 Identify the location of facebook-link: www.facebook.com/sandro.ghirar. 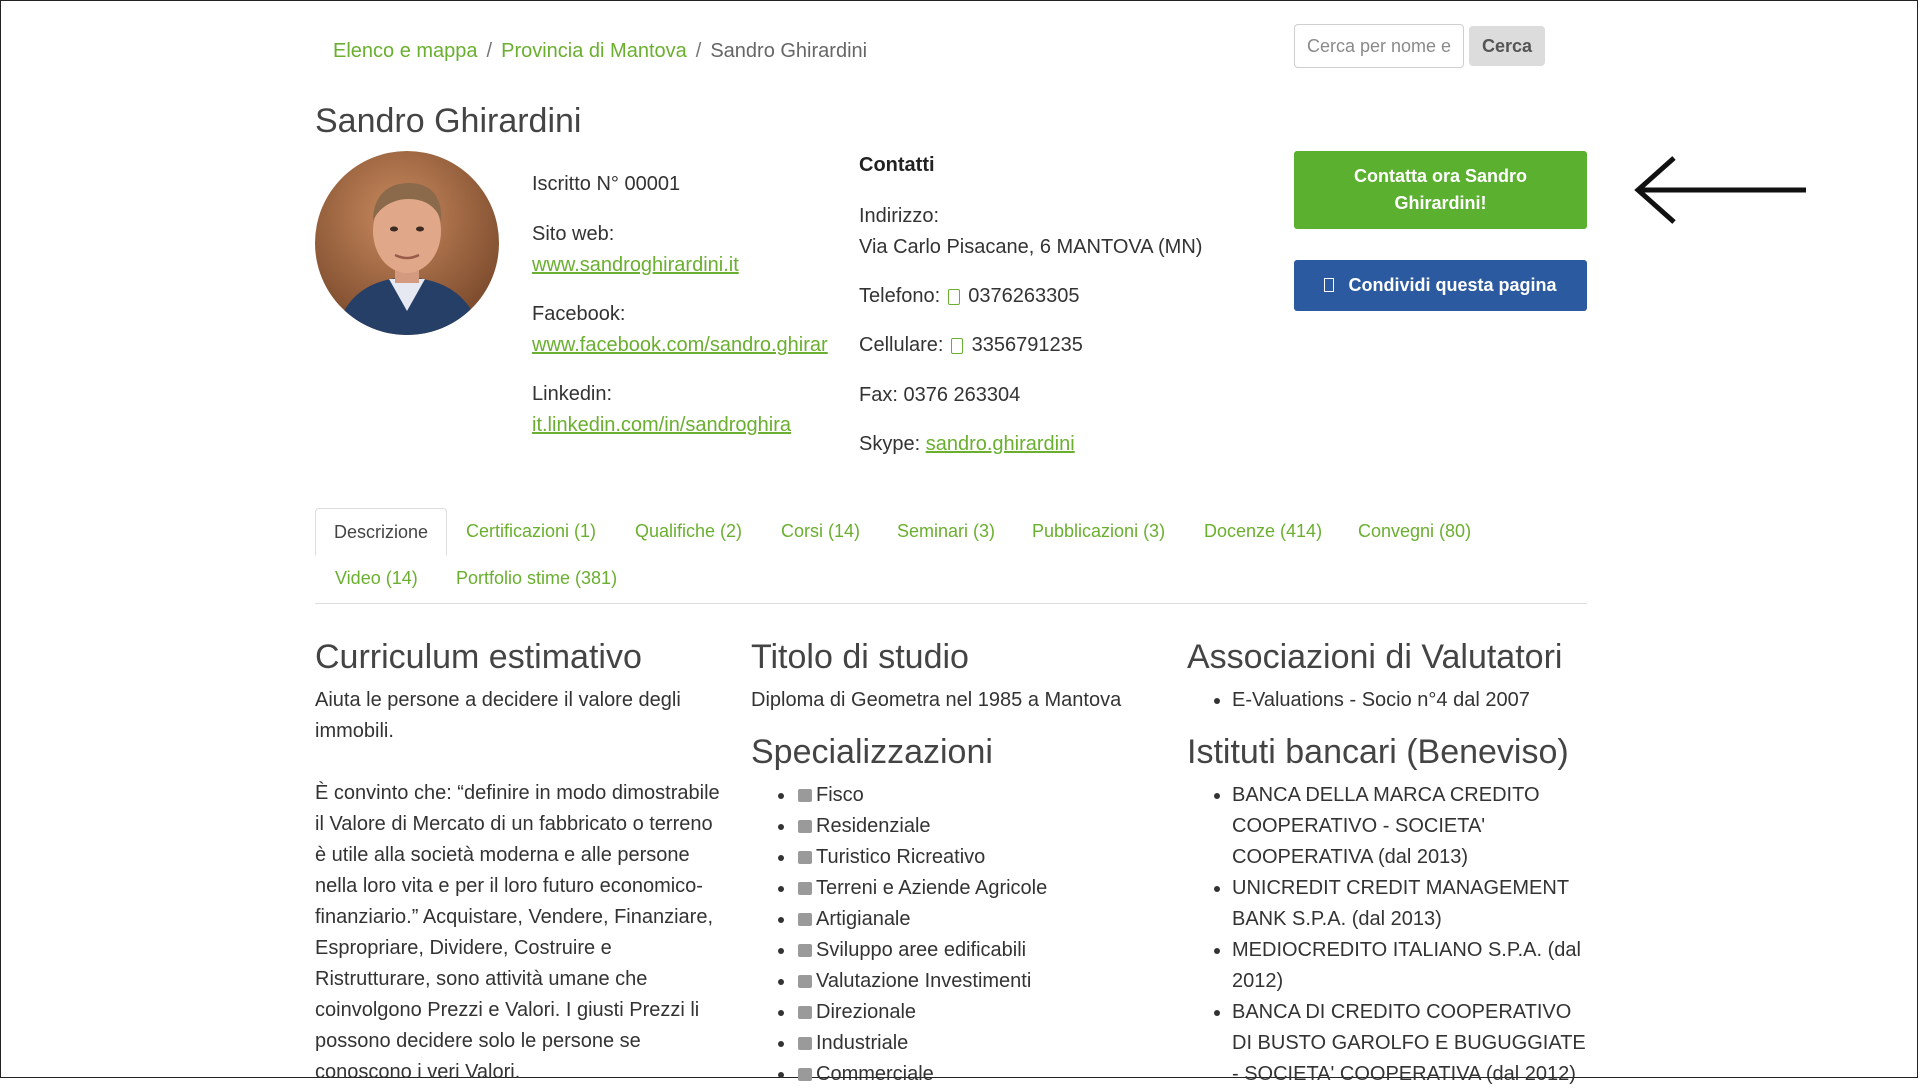
(680, 345).